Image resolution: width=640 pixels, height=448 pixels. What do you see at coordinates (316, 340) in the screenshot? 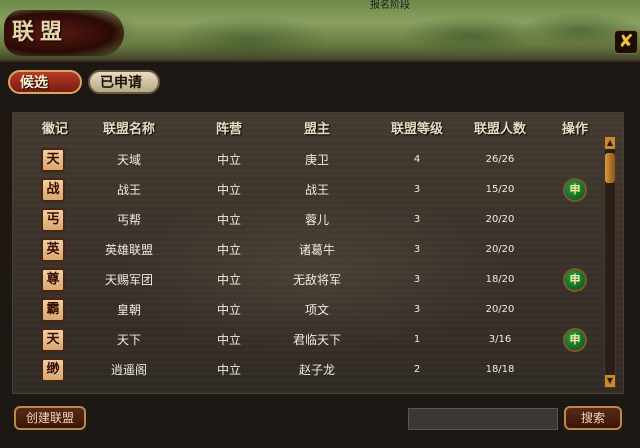
I see `alliance-leader: 君临天下` at bounding box center [316, 340].